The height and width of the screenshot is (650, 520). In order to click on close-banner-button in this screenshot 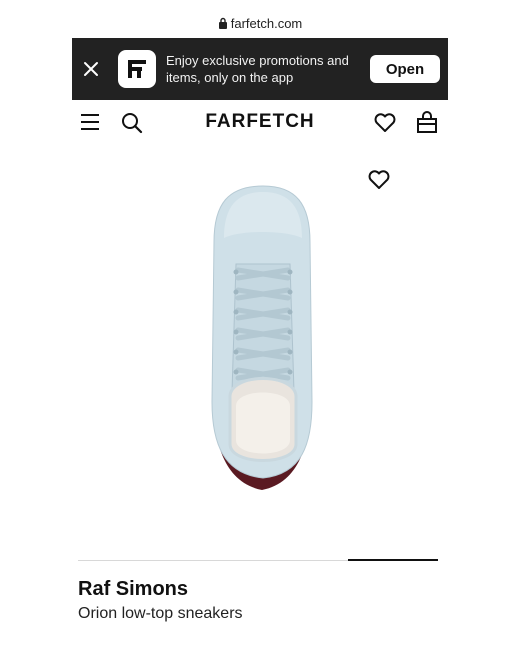, I will do `click(91, 69)`.